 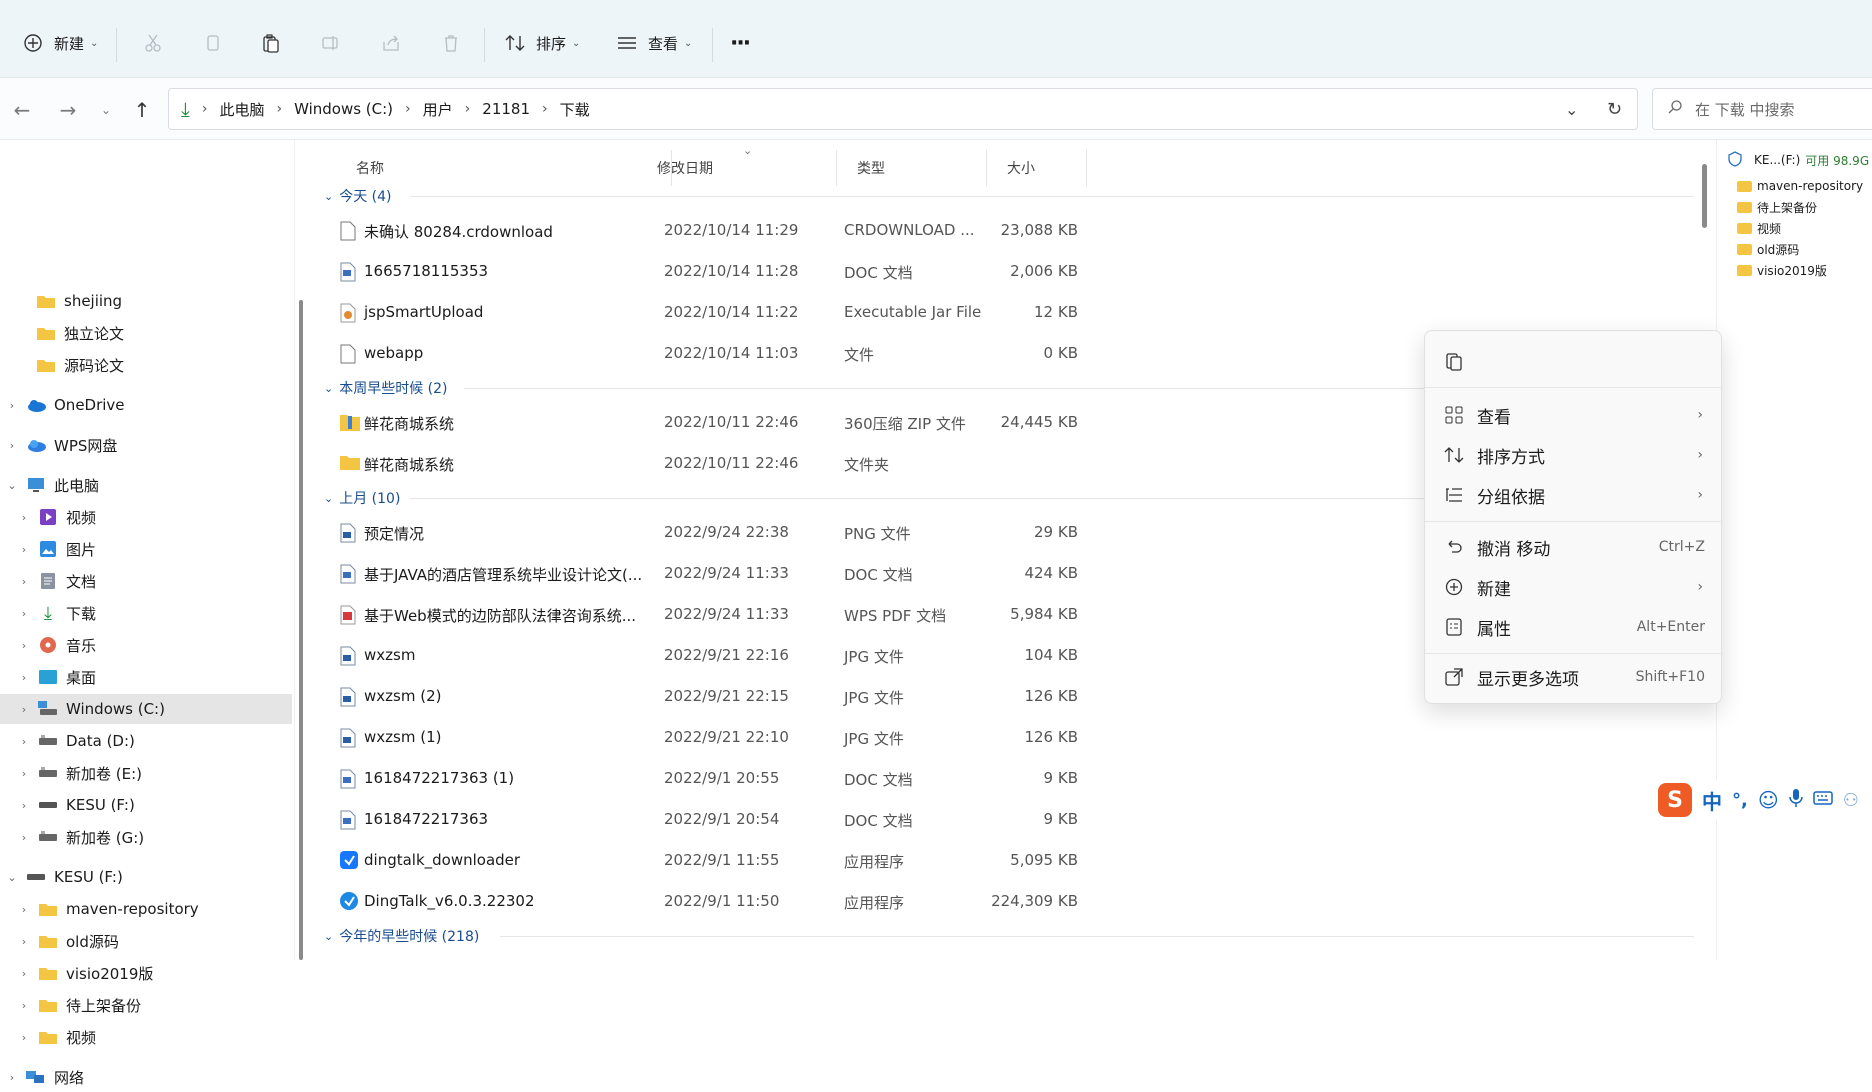 I want to click on drive-header: KE...(F:) 可用 98.9G, so click(x=1798, y=160).